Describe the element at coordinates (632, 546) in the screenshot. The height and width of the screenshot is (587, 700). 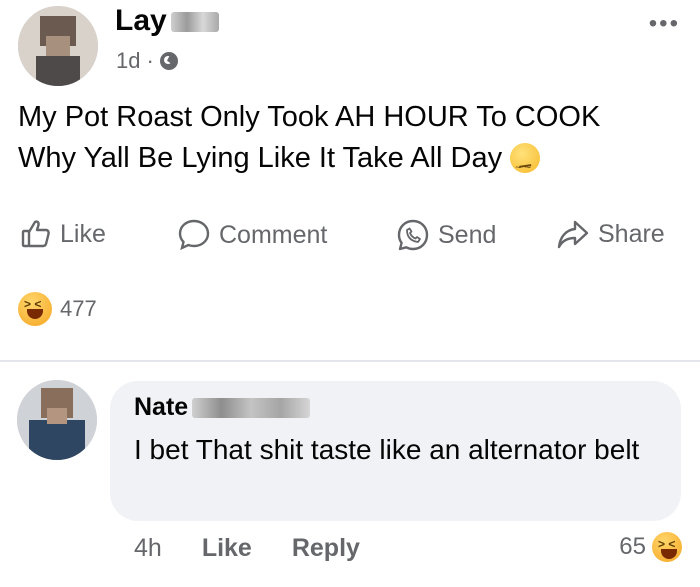
I see `comment-reaction-count: 65` at that location.